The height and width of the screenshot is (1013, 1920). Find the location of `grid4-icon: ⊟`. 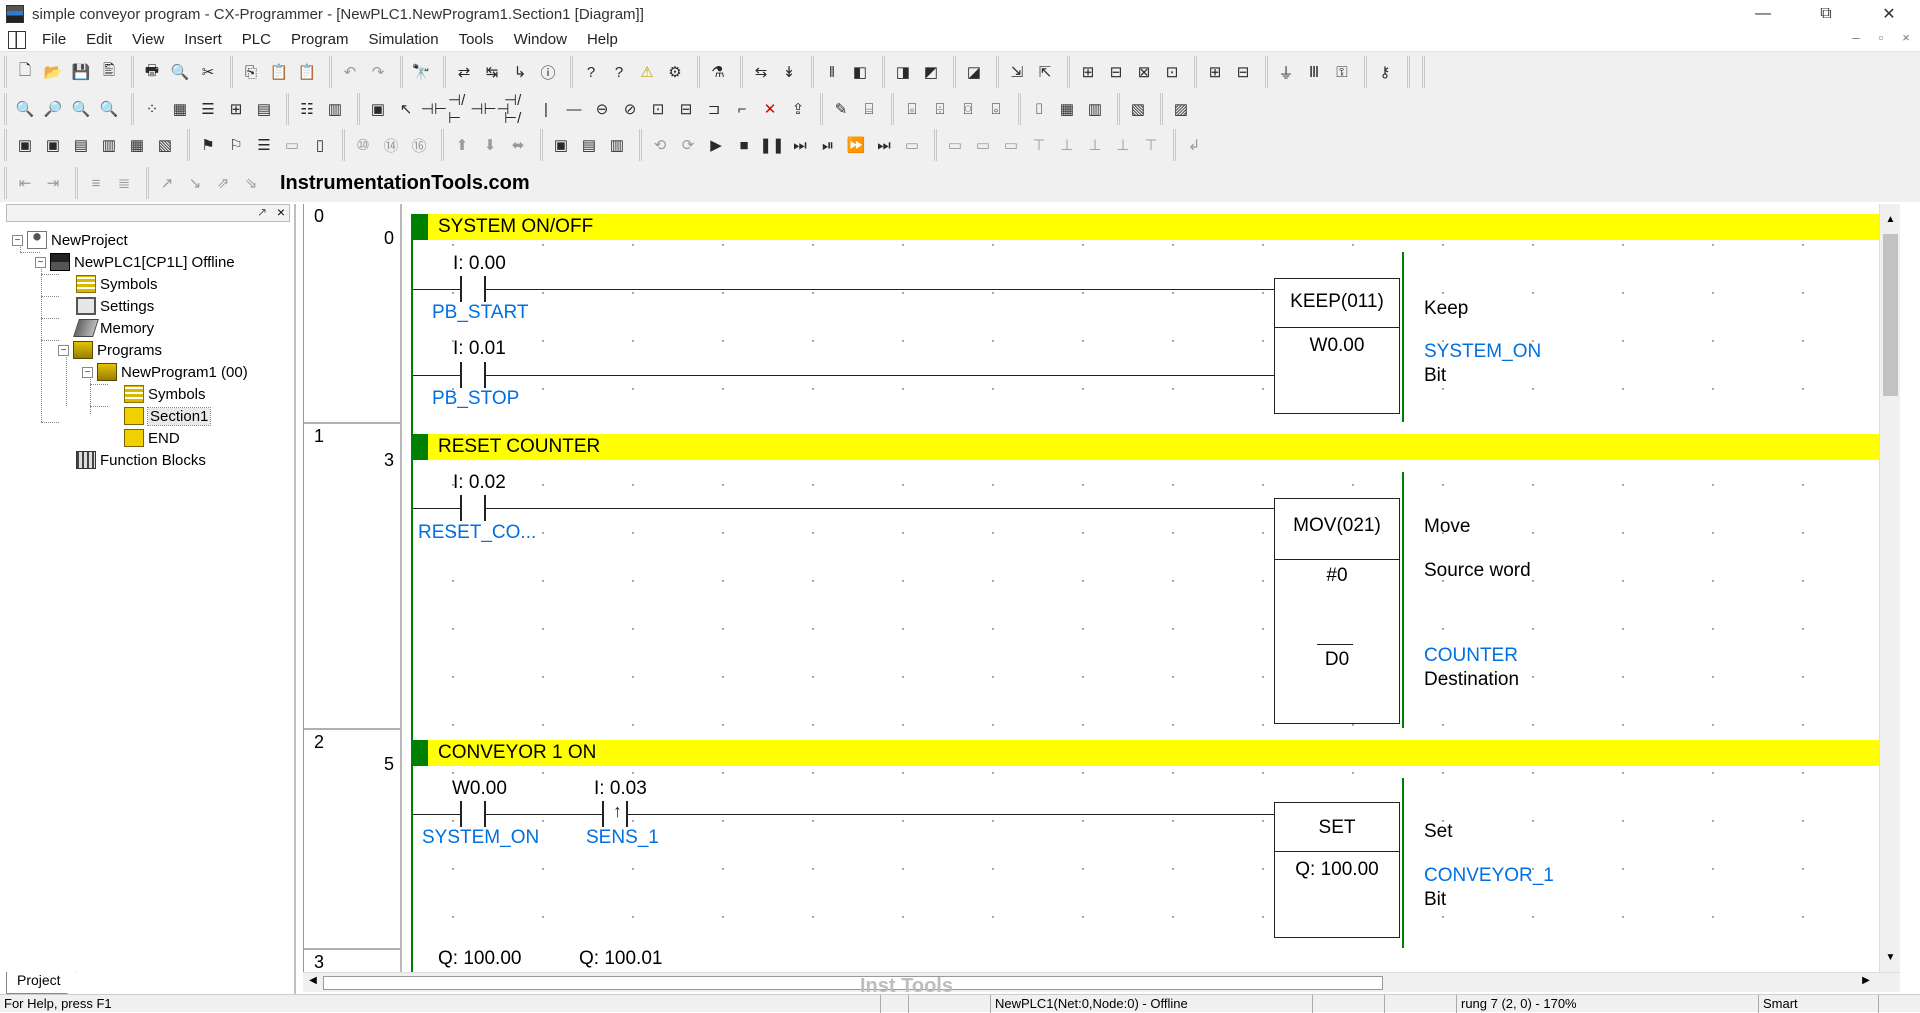

grid4-icon: ⊟ is located at coordinates (1243, 72).